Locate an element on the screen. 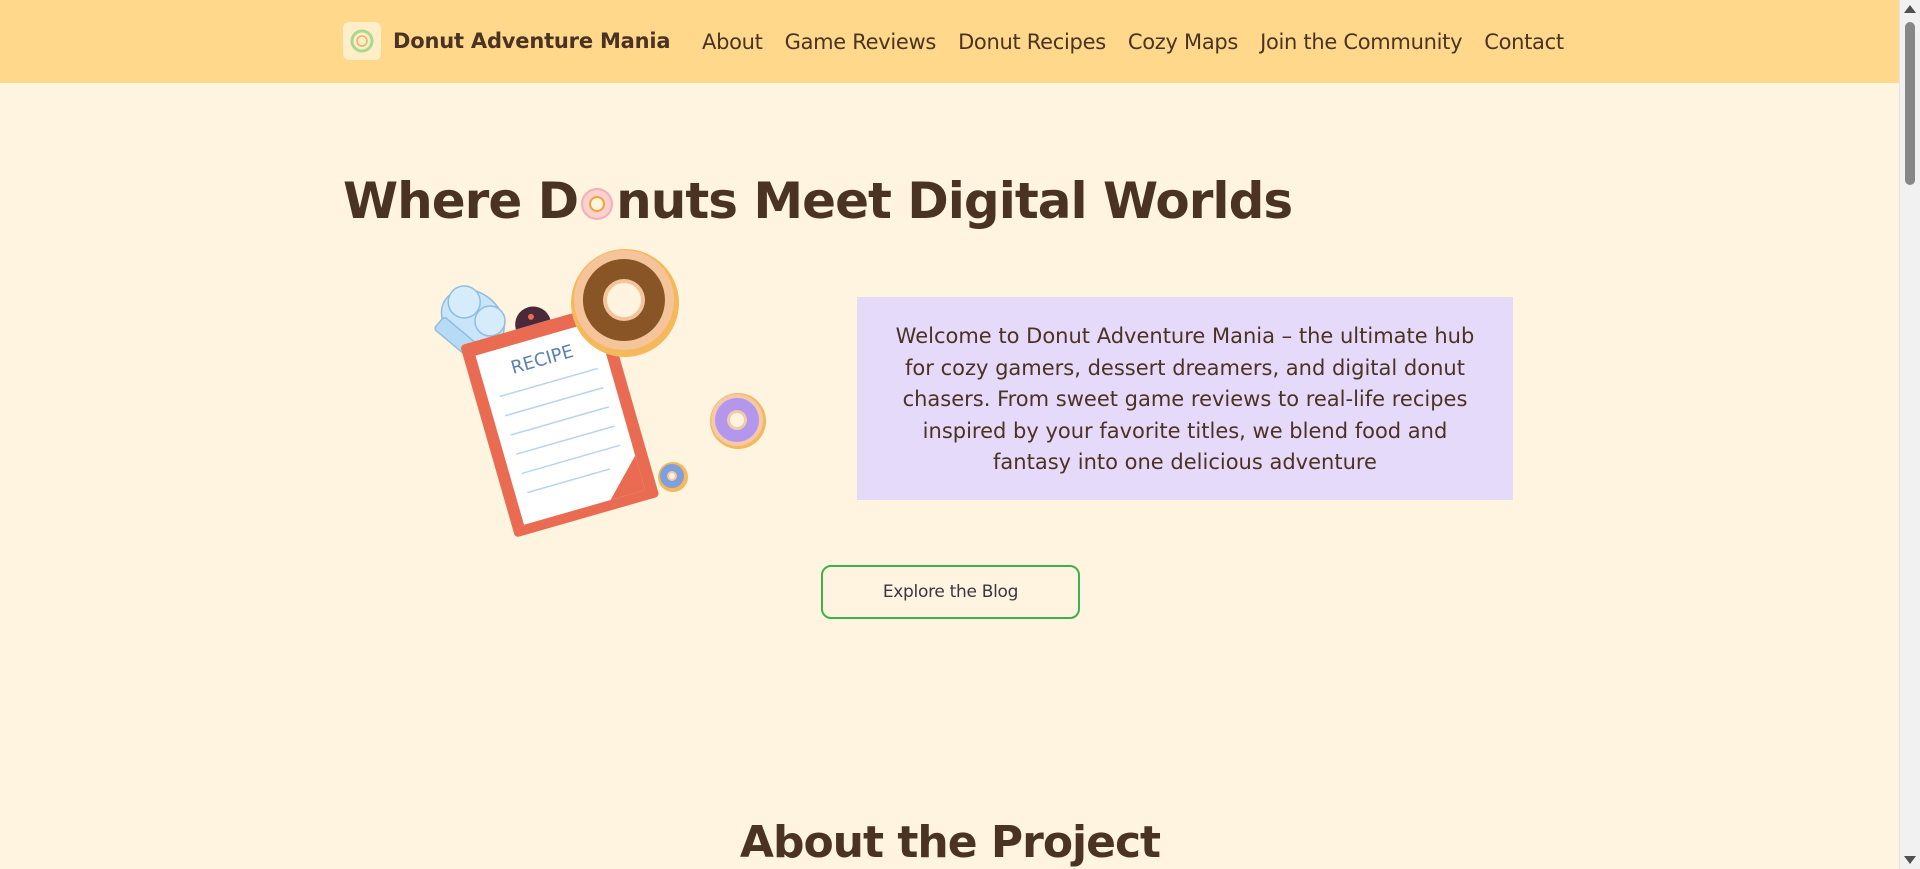  donut-letter-icon is located at coordinates (597, 196).